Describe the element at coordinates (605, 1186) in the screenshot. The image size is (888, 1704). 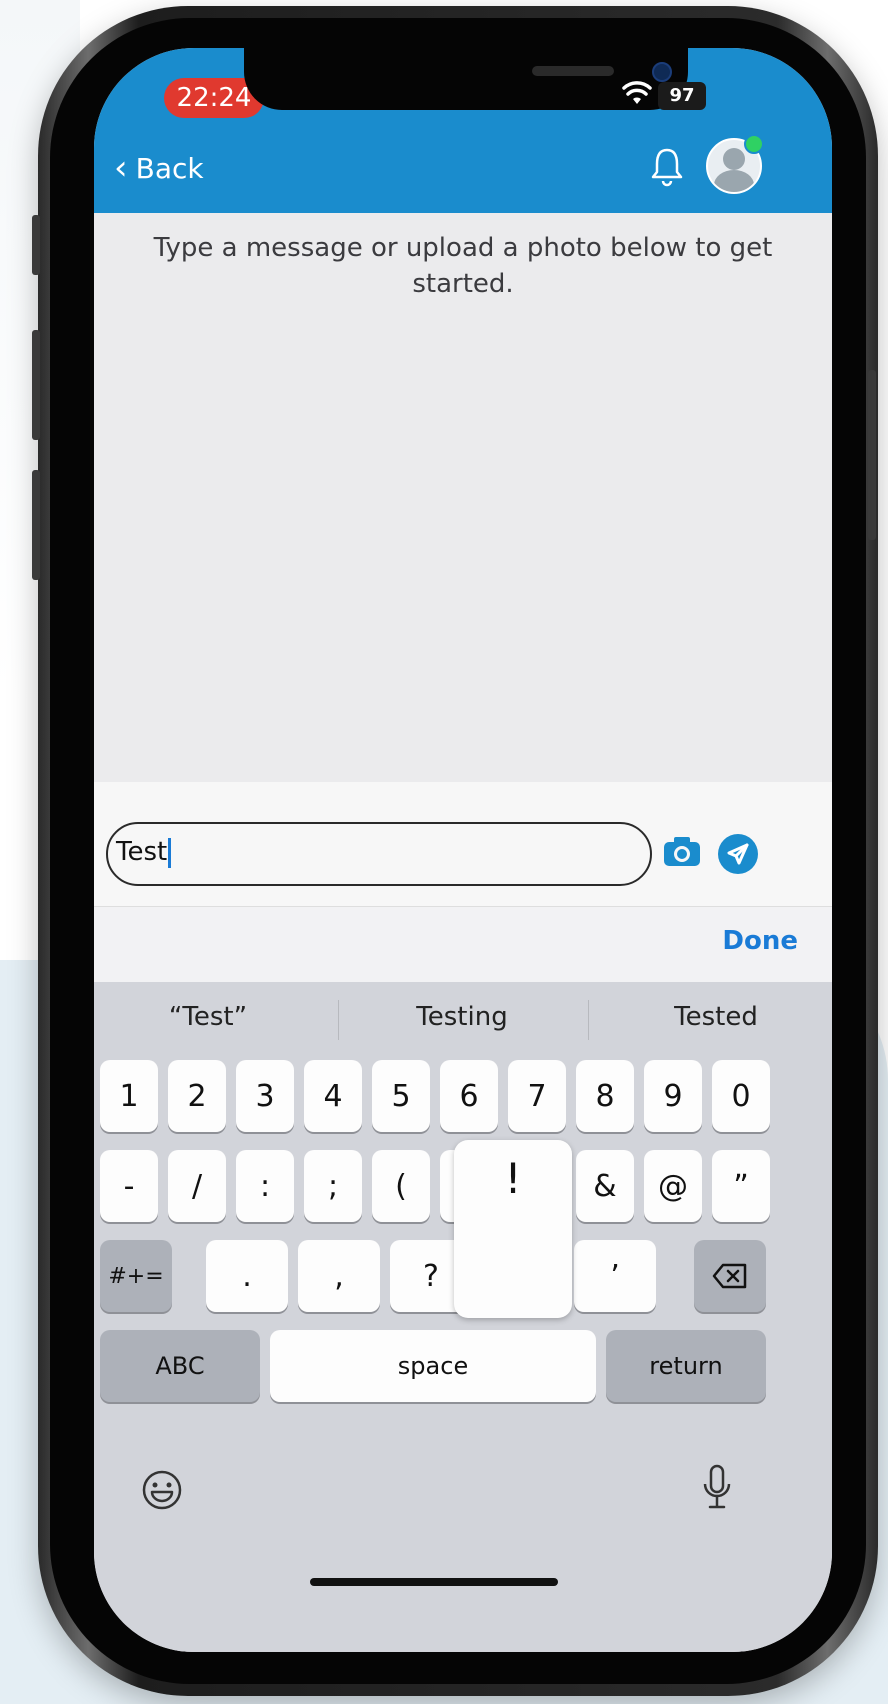
I see `key-ampersand: &` at that location.